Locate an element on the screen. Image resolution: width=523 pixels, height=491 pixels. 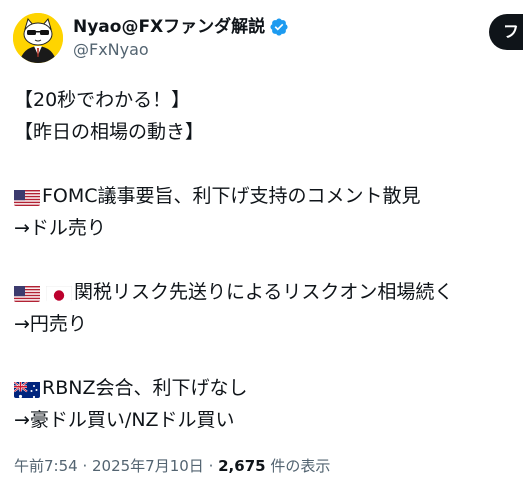
author-names: Nyao@FXファンダ解説 @FxNyao is located at coordinates (181, 38).